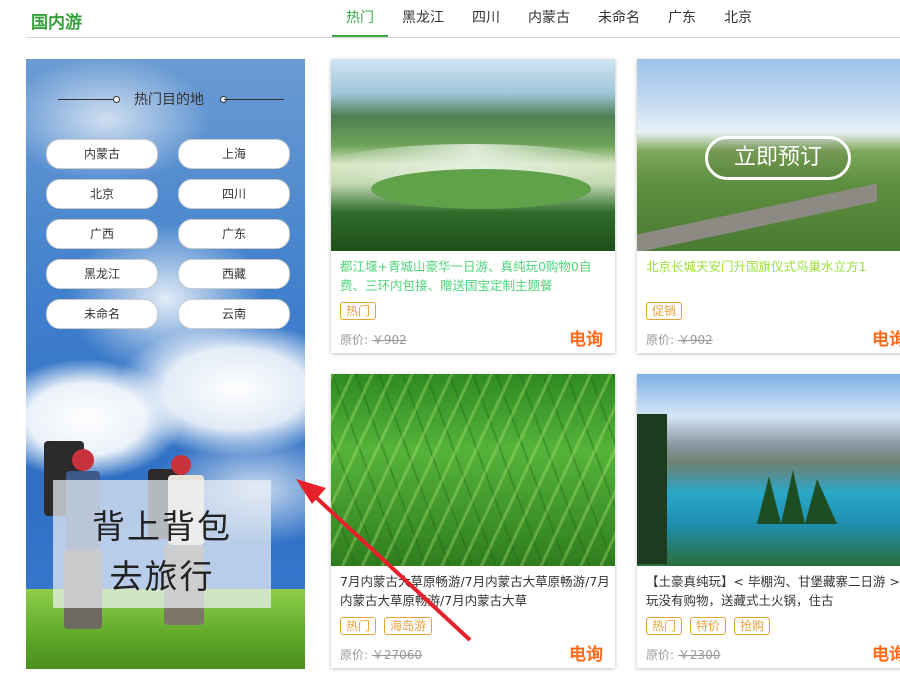  I want to click on promo-line-1: 背上背包, so click(162, 526).